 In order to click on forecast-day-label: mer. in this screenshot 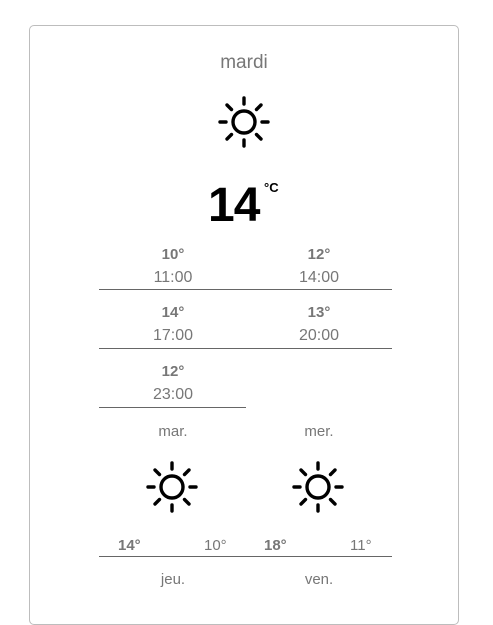, I will do `click(319, 431)`.